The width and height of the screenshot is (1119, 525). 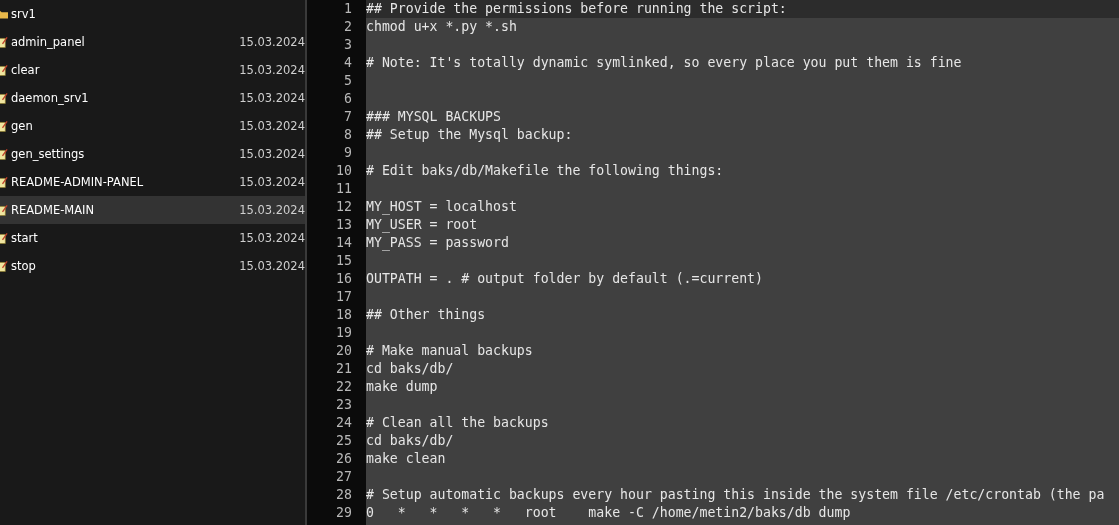 I want to click on line-number: 20, so click(x=344, y=351).